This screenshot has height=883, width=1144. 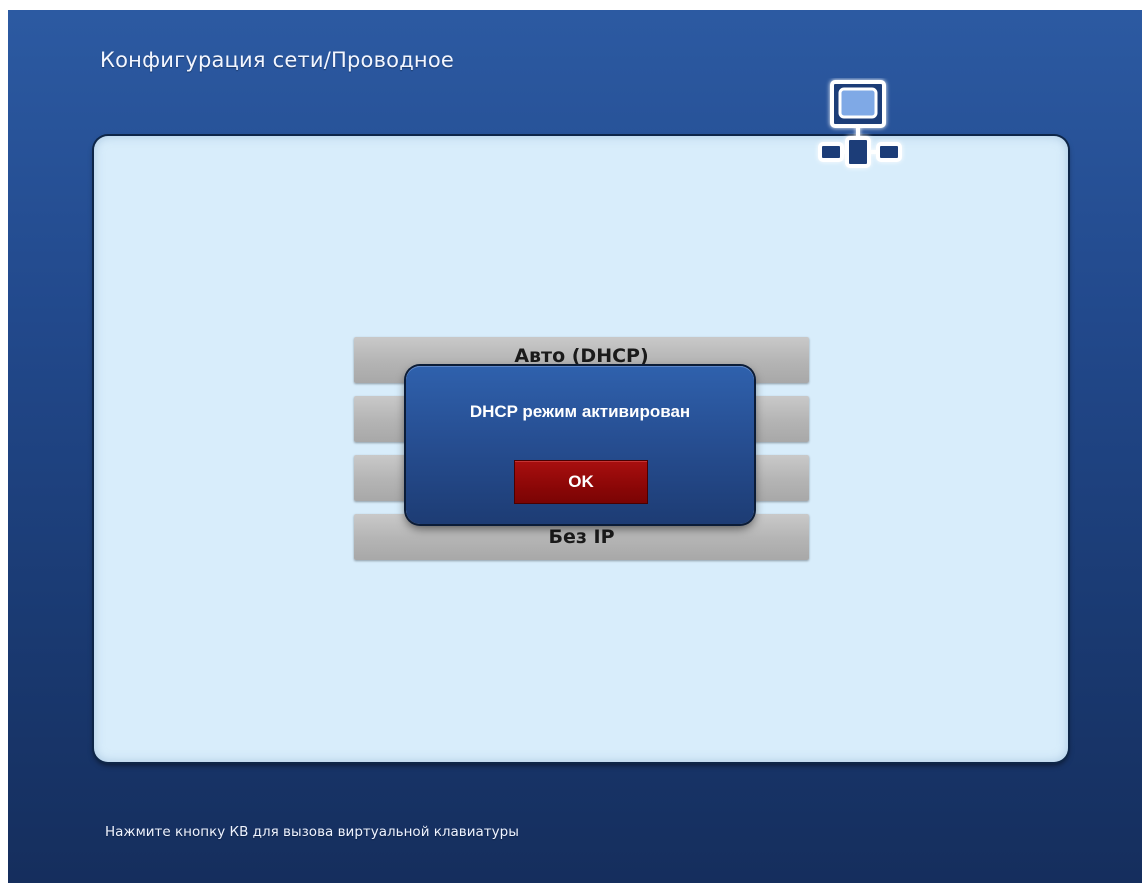 I want to click on dialog-message: DHCP режим активирован, so click(x=580, y=411).